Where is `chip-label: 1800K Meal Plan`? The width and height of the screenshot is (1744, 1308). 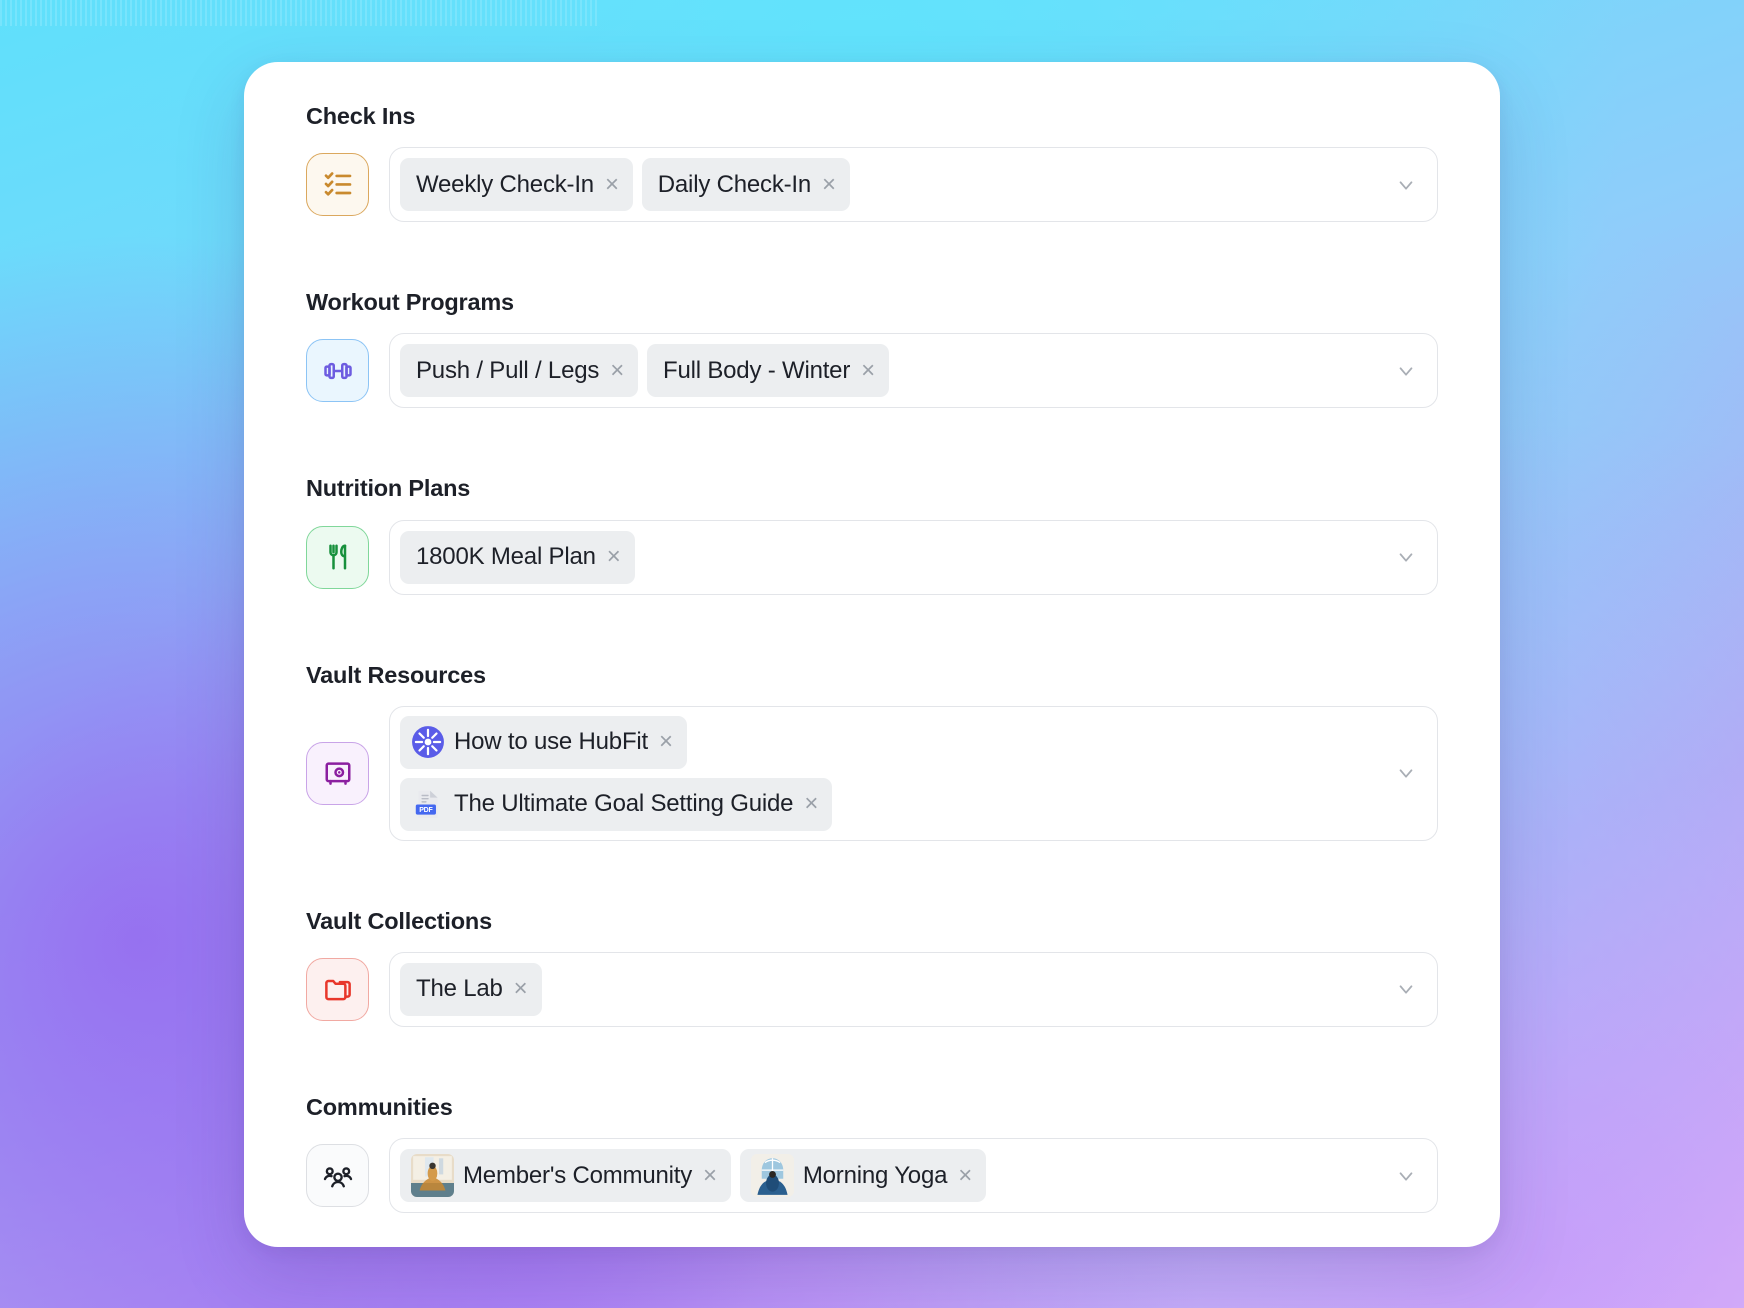 chip-label: 1800K Meal Plan is located at coordinates (506, 557).